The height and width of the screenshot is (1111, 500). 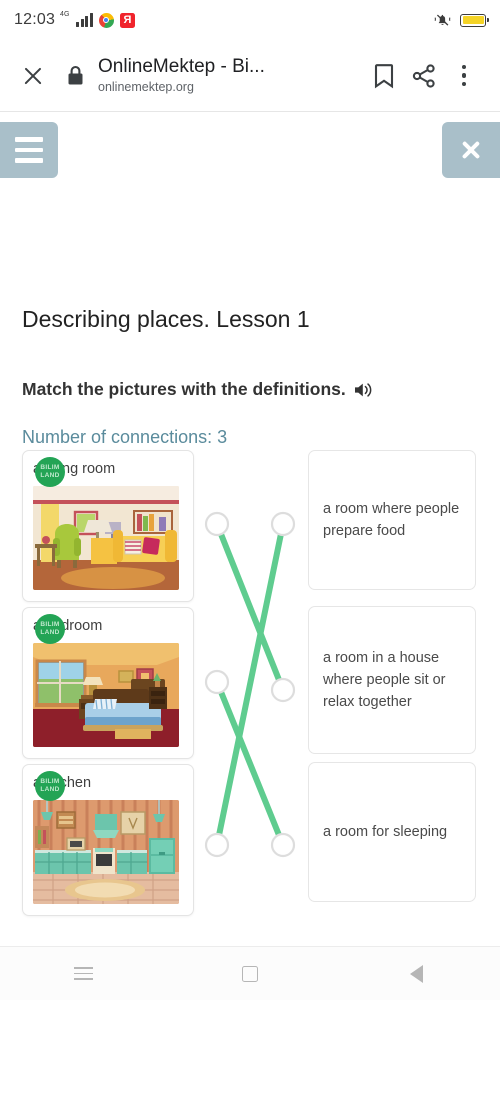 I want to click on home-icon, so click(x=249, y=973).